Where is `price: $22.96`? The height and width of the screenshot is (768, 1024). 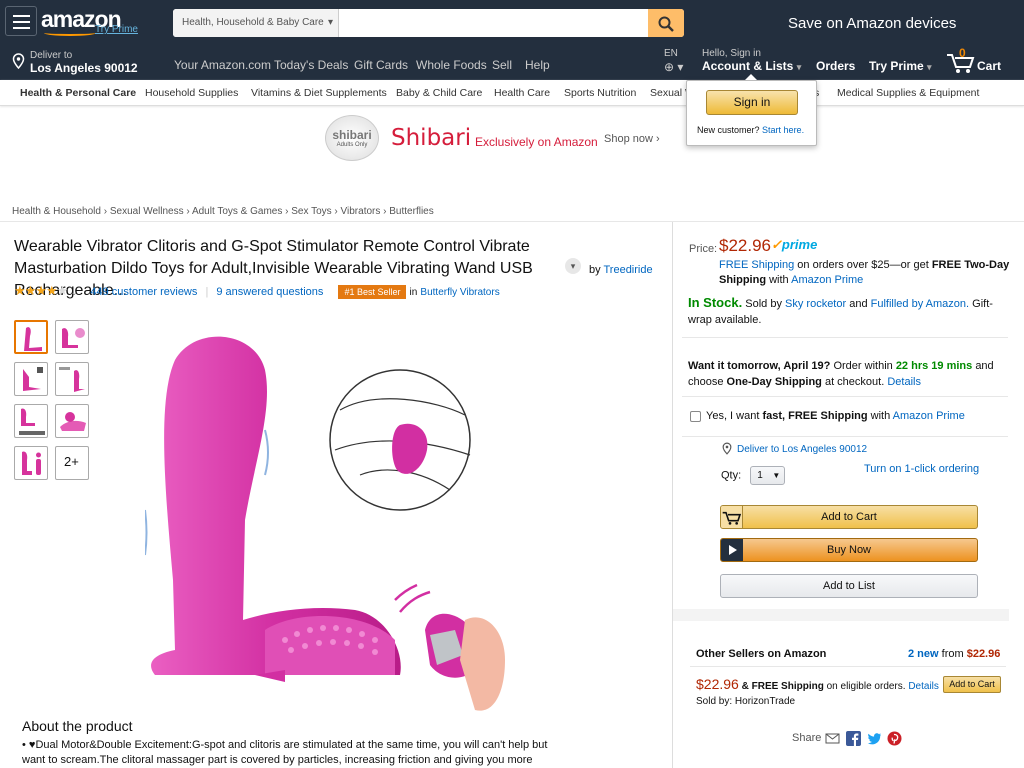 price: $22.96 is located at coordinates (745, 245).